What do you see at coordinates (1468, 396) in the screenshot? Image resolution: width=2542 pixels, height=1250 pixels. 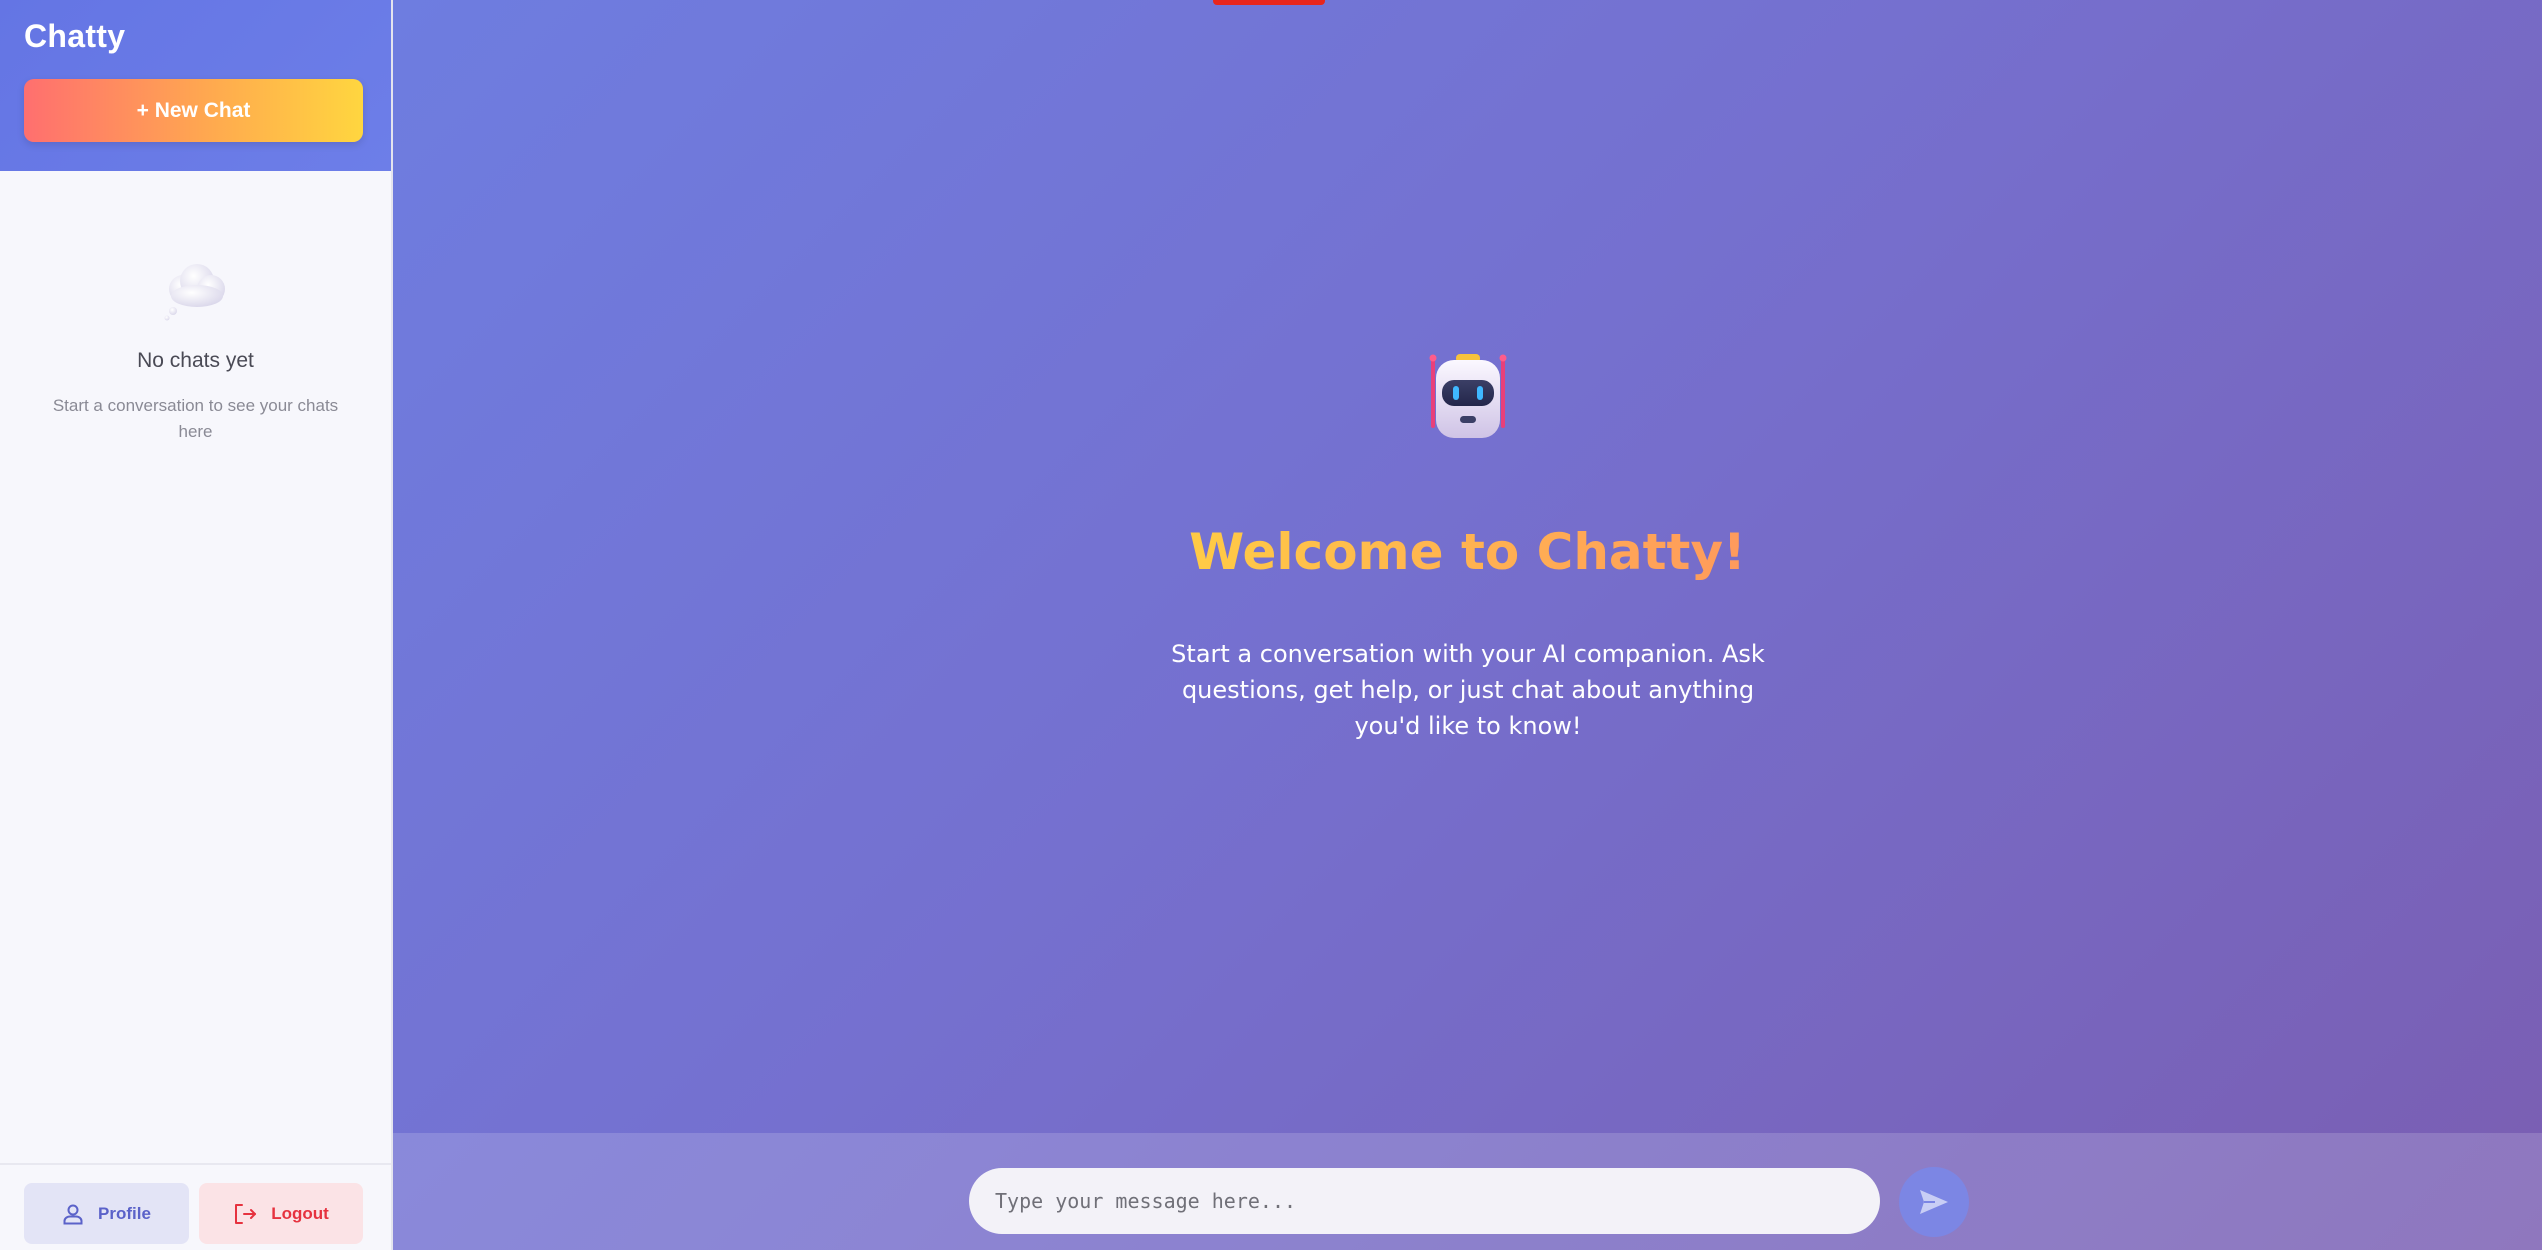 I see `robot-icon` at bounding box center [1468, 396].